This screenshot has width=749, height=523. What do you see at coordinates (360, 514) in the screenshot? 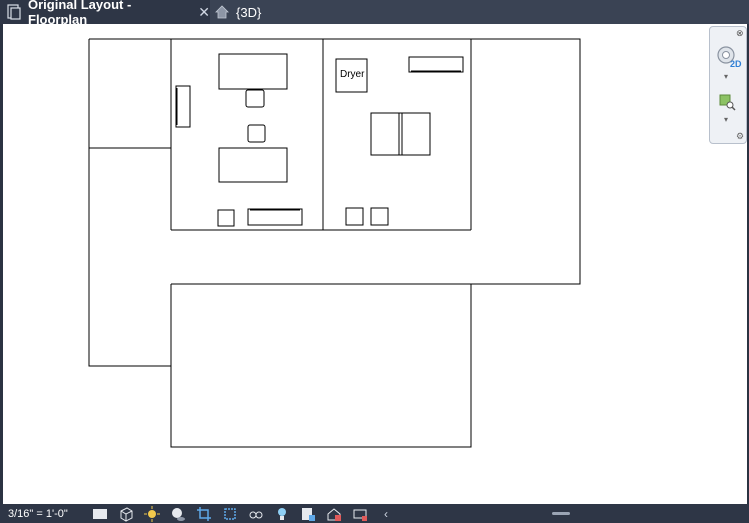
I see `analysis-display-icon` at bounding box center [360, 514].